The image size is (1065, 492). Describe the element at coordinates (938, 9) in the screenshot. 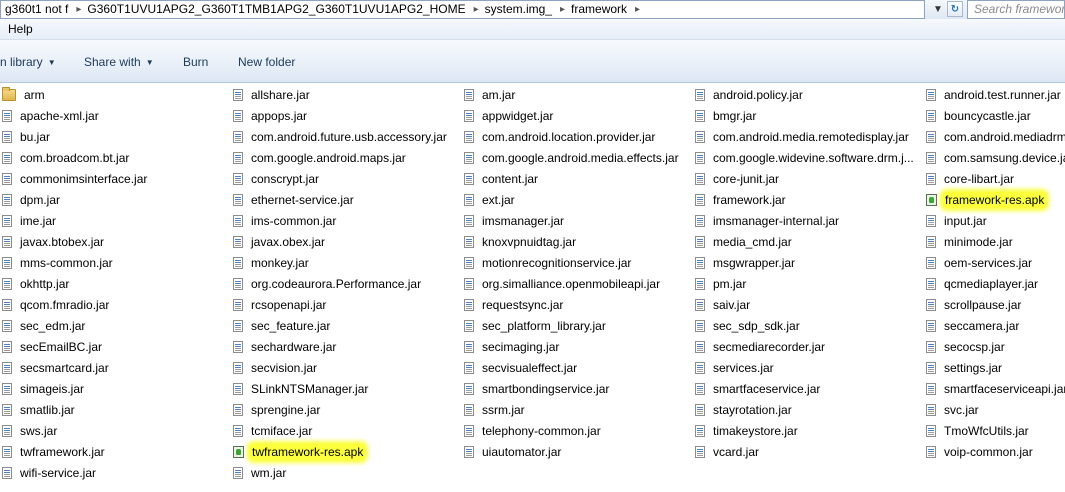

I see `address-dropdown-icon: ▼` at that location.